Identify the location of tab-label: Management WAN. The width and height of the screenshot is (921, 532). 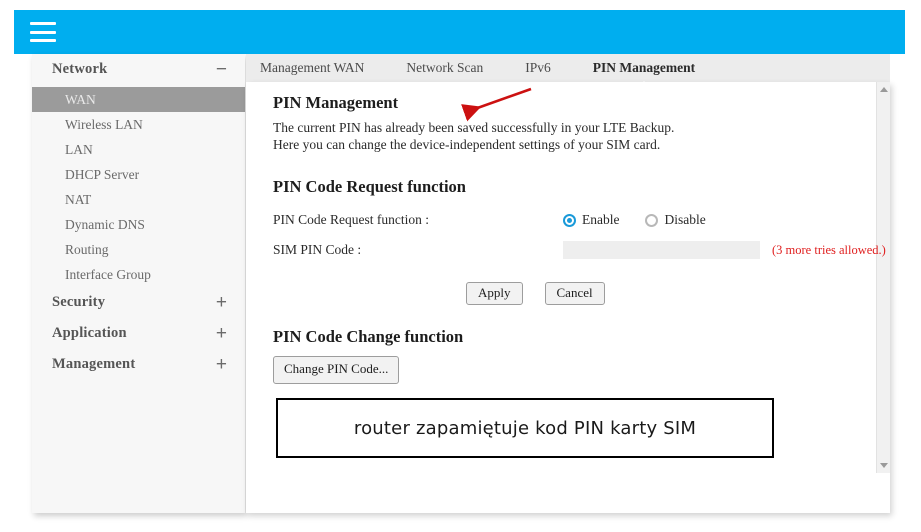
(312, 67).